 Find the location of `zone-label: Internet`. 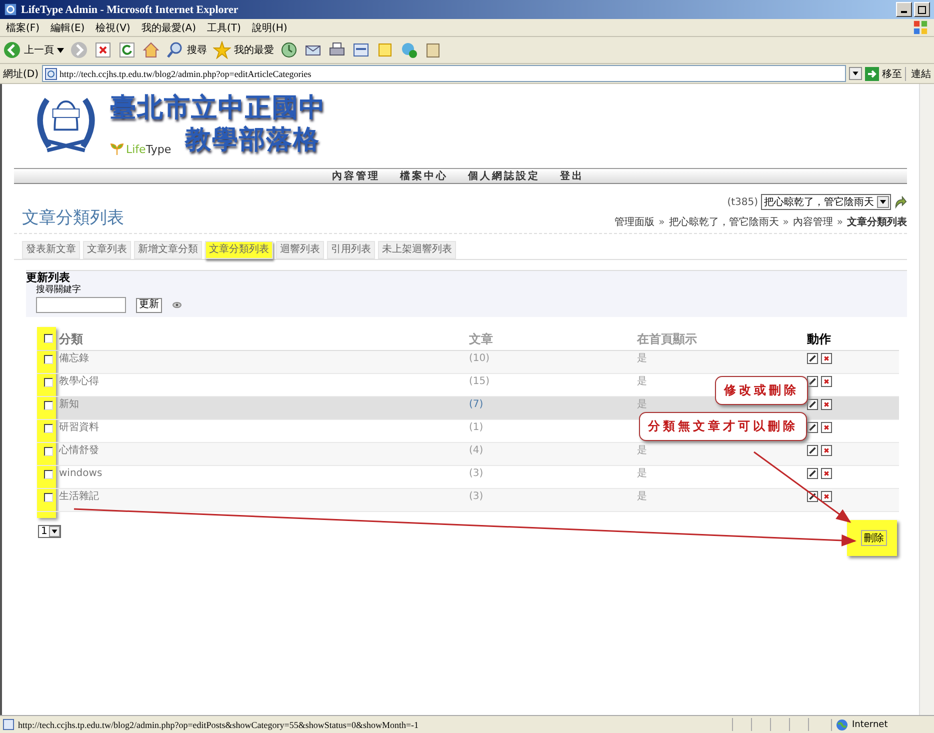

zone-label: Internet is located at coordinates (870, 725).